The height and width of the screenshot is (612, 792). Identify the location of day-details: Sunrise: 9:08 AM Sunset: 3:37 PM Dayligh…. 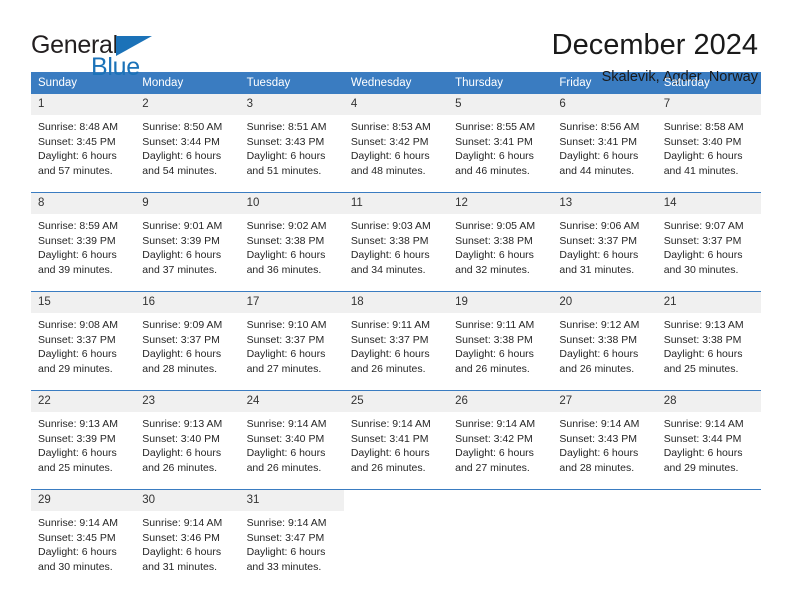
(83, 351).